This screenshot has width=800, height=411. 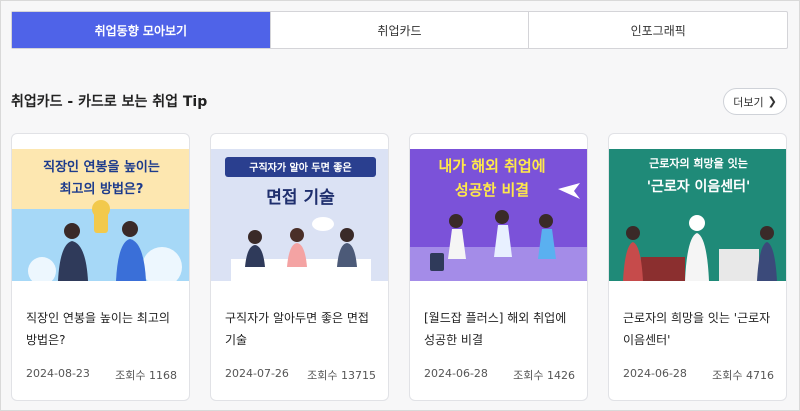 What do you see at coordinates (58, 373) in the screenshot?
I see `card-date: 2024-08-23` at bounding box center [58, 373].